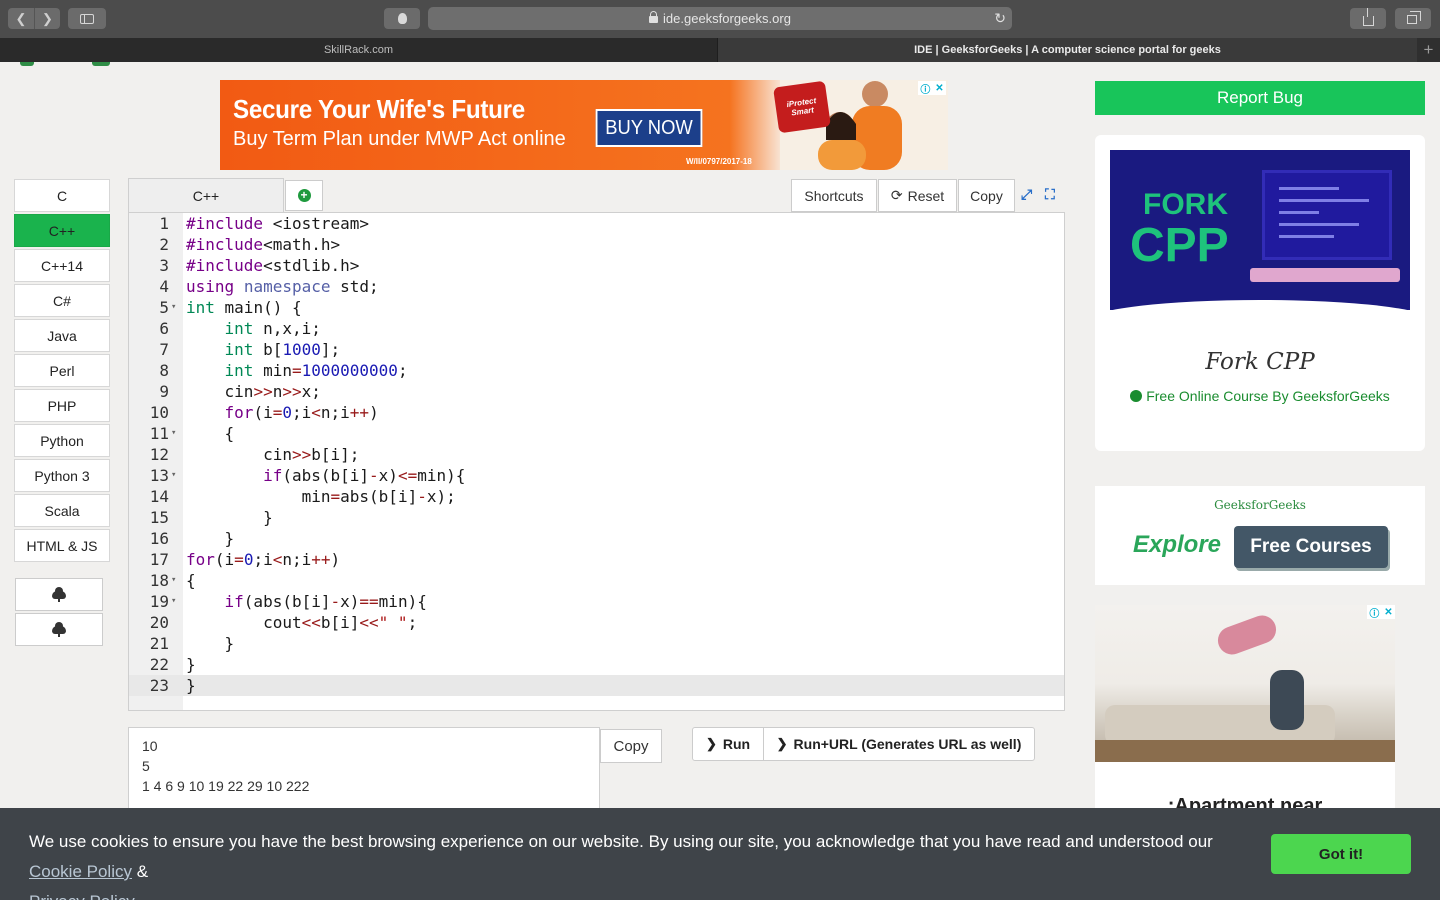  What do you see at coordinates (596, 643) in the screenshot?
I see `code-line: 21 }` at bounding box center [596, 643].